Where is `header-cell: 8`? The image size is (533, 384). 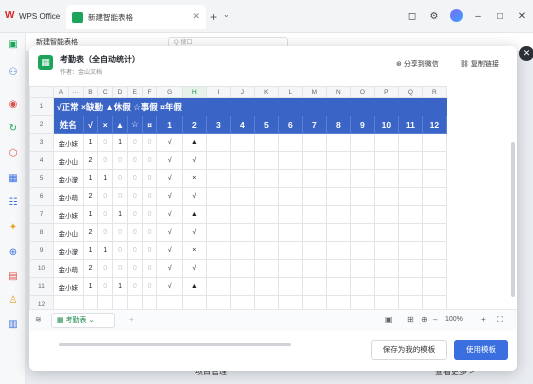 header-cell: 8 is located at coordinates (338, 124).